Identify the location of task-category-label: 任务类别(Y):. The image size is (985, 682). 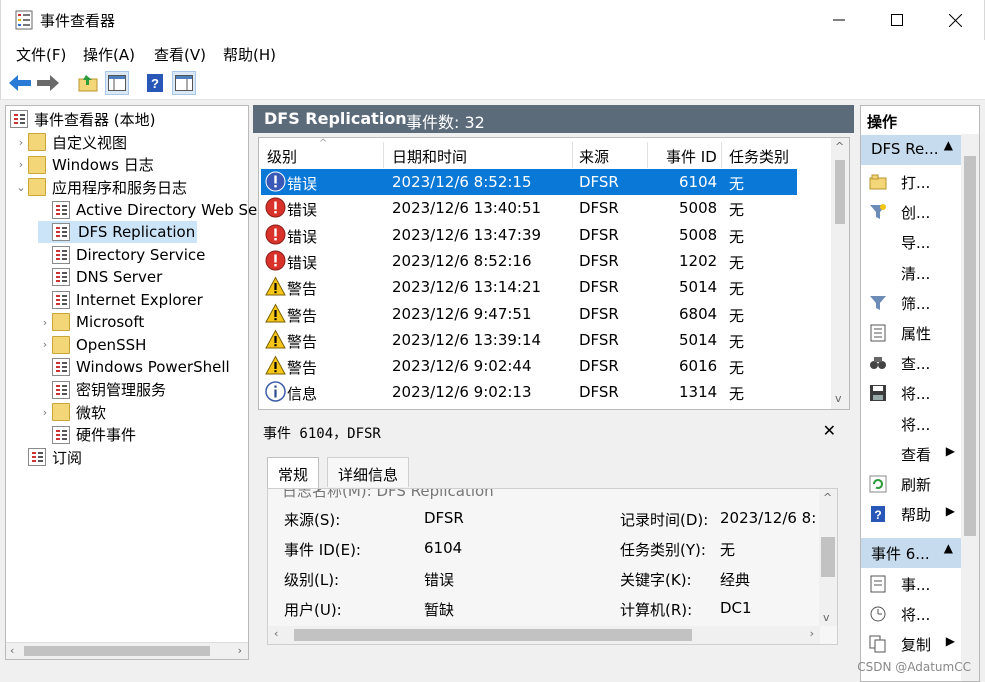
(663, 550).